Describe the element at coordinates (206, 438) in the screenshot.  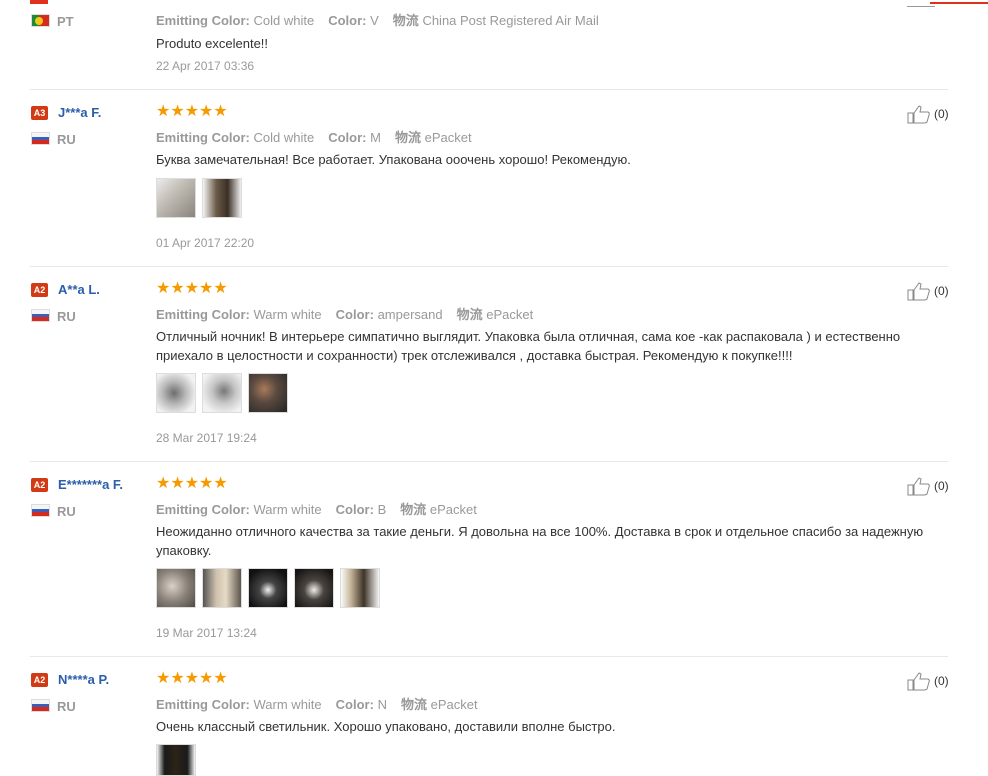
I see `review-date: 28 Mar 2017 19:24` at that location.